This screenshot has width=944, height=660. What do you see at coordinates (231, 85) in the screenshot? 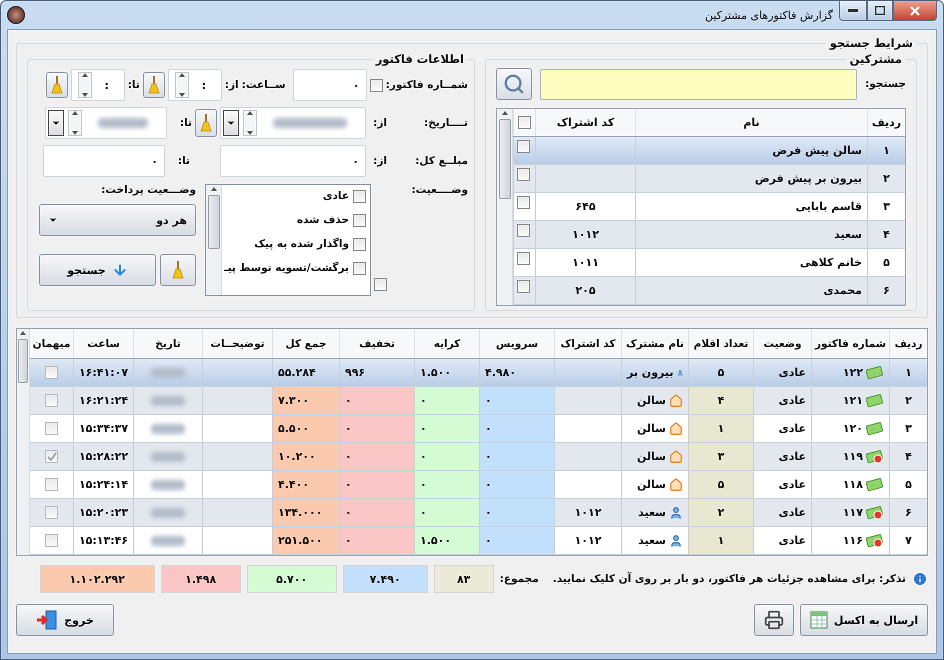
I see `field-label: از:` at bounding box center [231, 85].